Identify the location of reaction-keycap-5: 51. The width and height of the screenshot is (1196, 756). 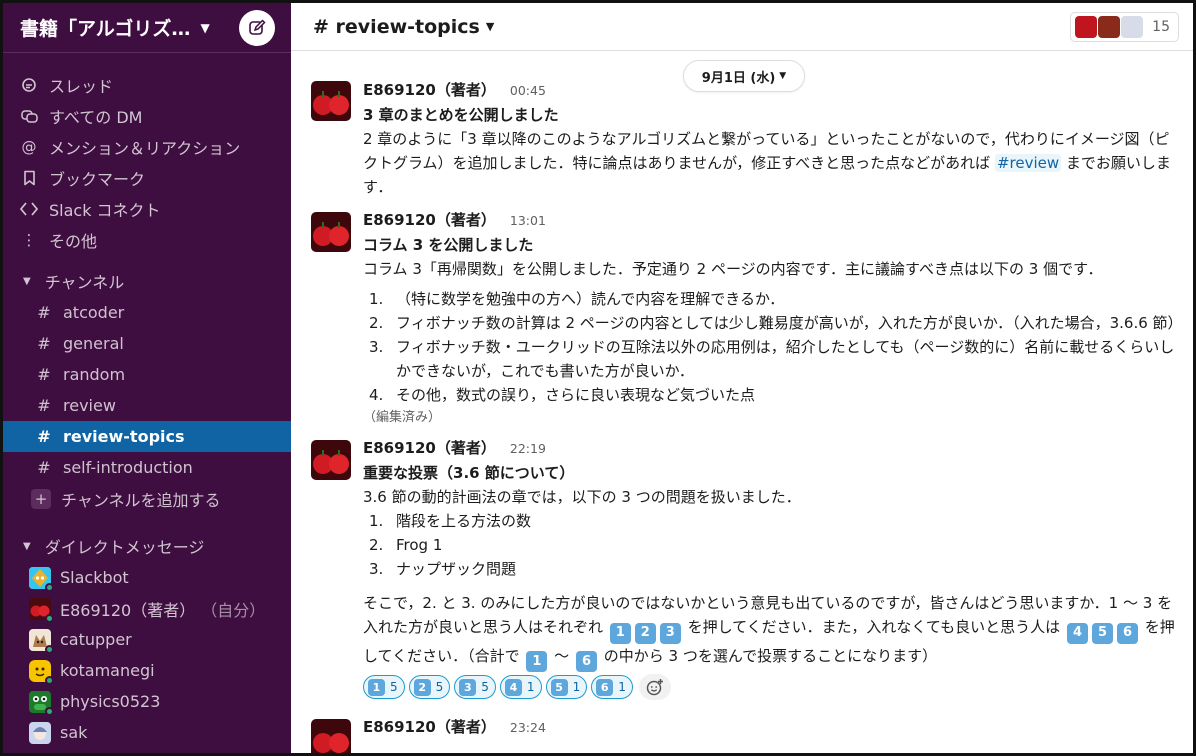
(566, 687).